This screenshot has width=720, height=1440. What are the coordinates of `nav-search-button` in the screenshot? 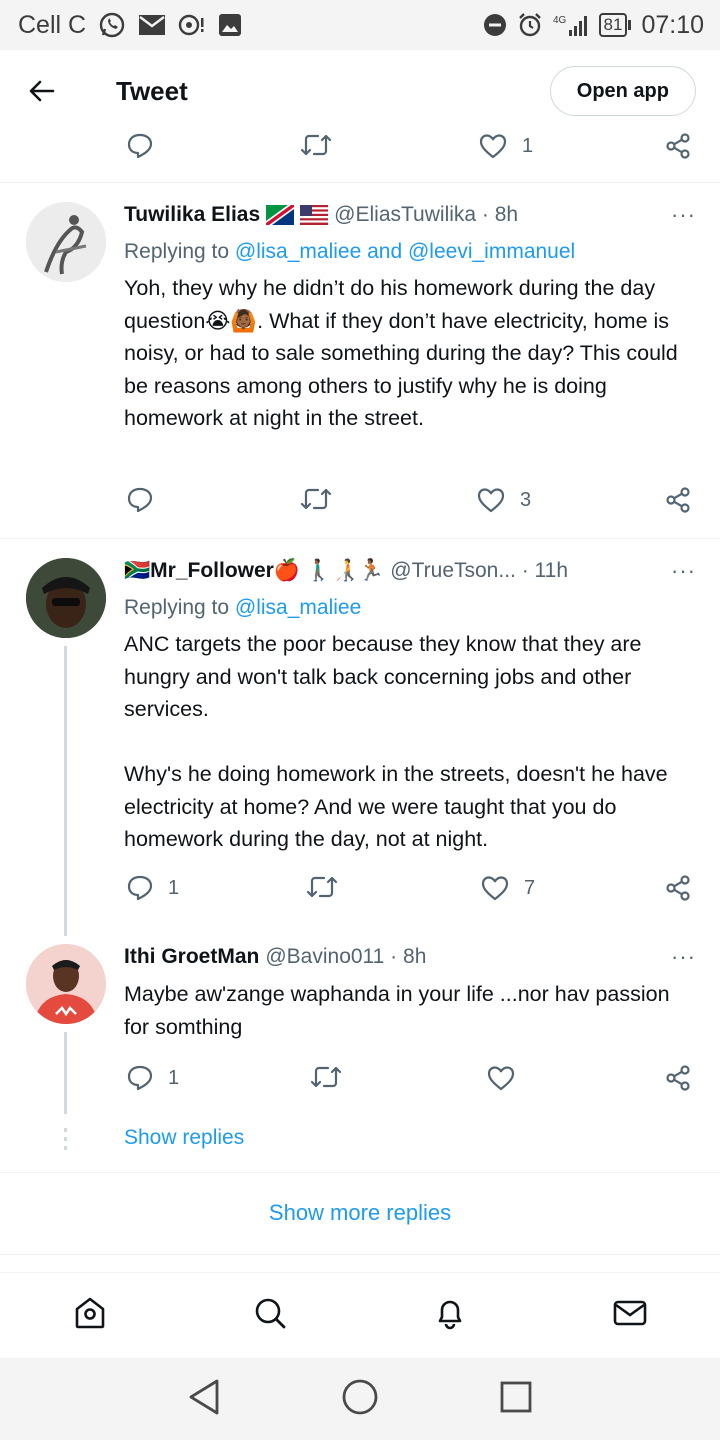 It's located at (270, 1315).